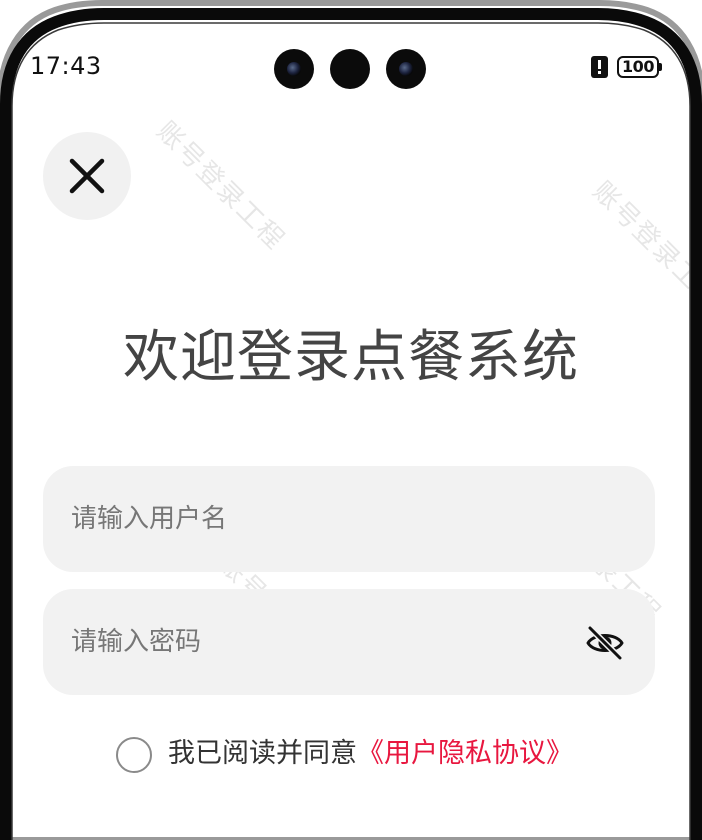 The width and height of the screenshot is (702, 840). I want to click on agreement-label: 我已阅读并同意, so click(262, 753).